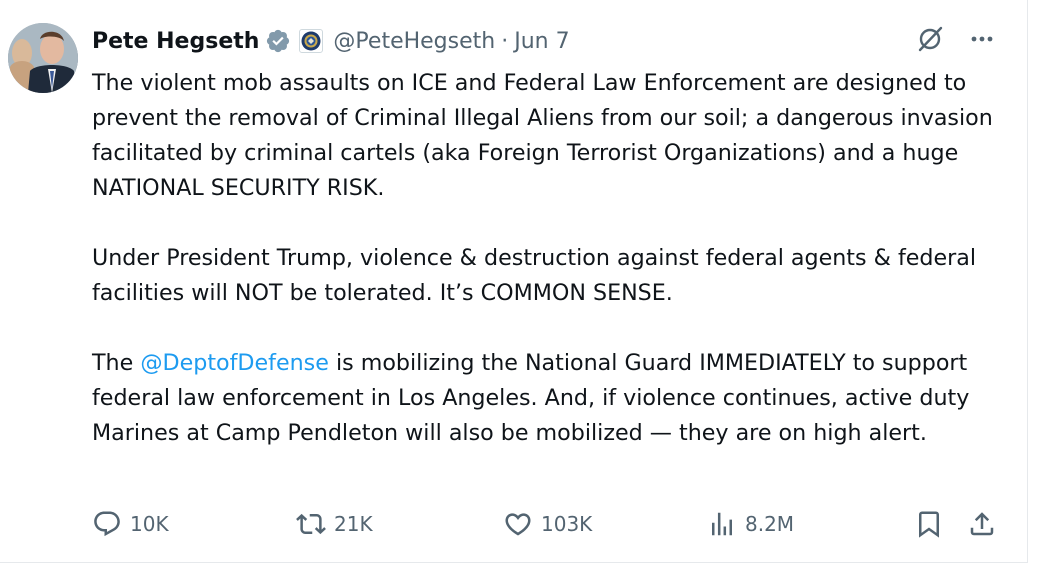 Image resolution: width=1041 pixels, height=575 pixels. I want to click on like-button: 103K, so click(547, 524).